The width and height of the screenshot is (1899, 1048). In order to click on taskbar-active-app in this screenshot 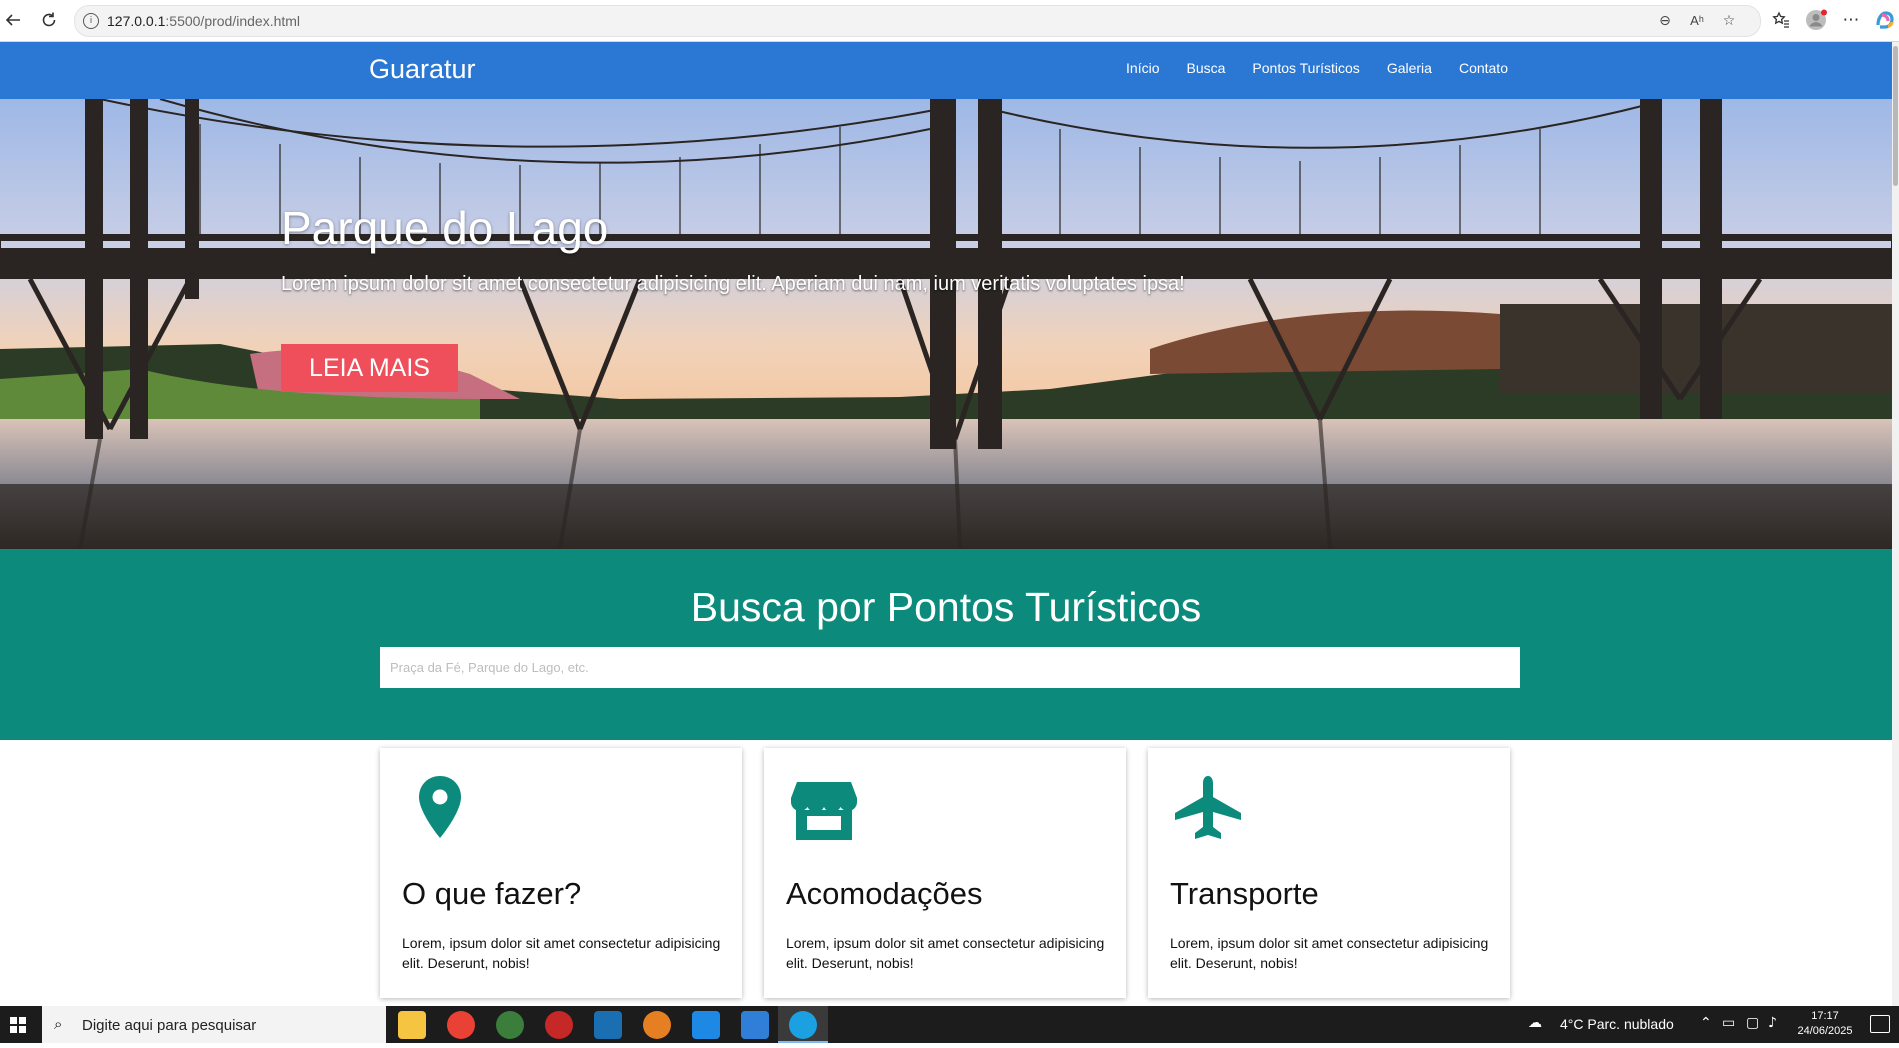, I will do `click(803, 1024)`.